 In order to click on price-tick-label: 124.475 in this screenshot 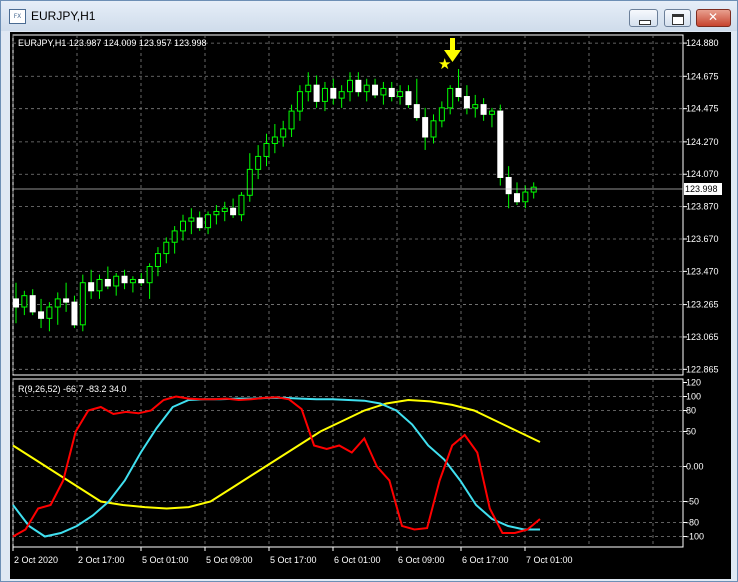, I will do `click(702, 109)`.